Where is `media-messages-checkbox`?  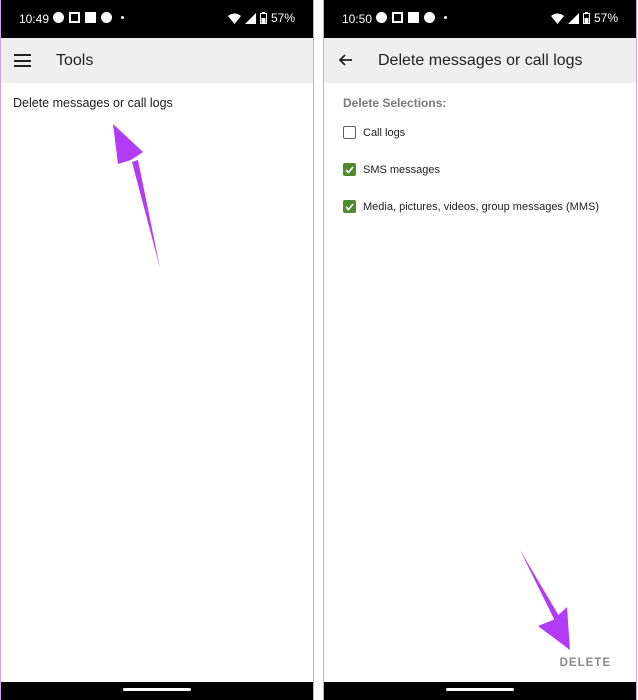
media-messages-checkbox is located at coordinates (349, 206).